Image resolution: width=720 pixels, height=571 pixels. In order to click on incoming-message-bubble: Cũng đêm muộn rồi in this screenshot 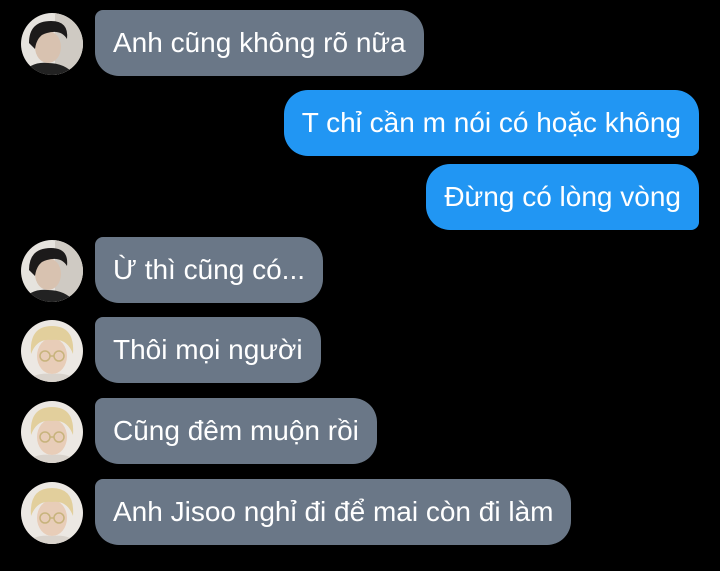, I will do `click(236, 431)`.